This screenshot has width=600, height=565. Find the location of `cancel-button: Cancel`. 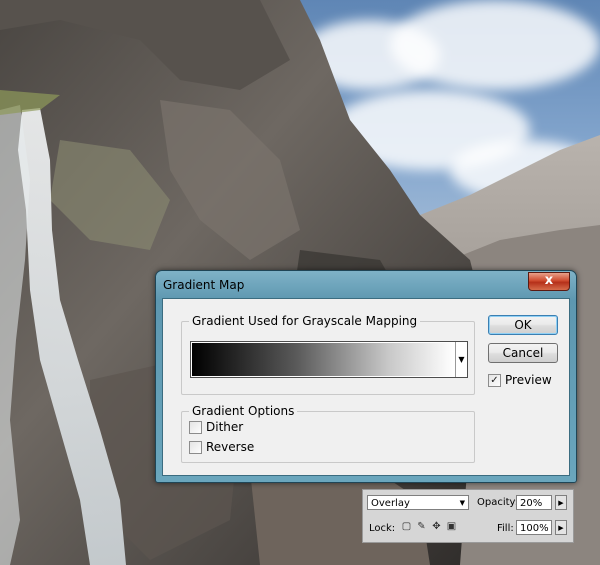

cancel-button: Cancel is located at coordinates (523, 353).